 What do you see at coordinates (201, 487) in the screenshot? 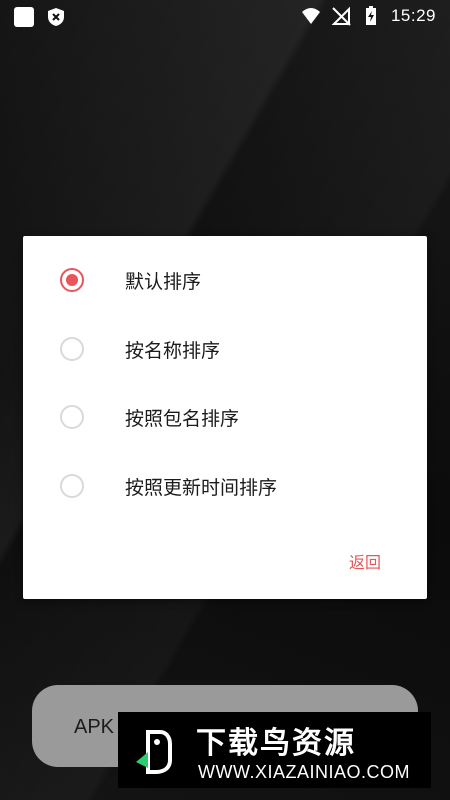
I see `option-label: 按照更新时间排序` at bounding box center [201, 487].